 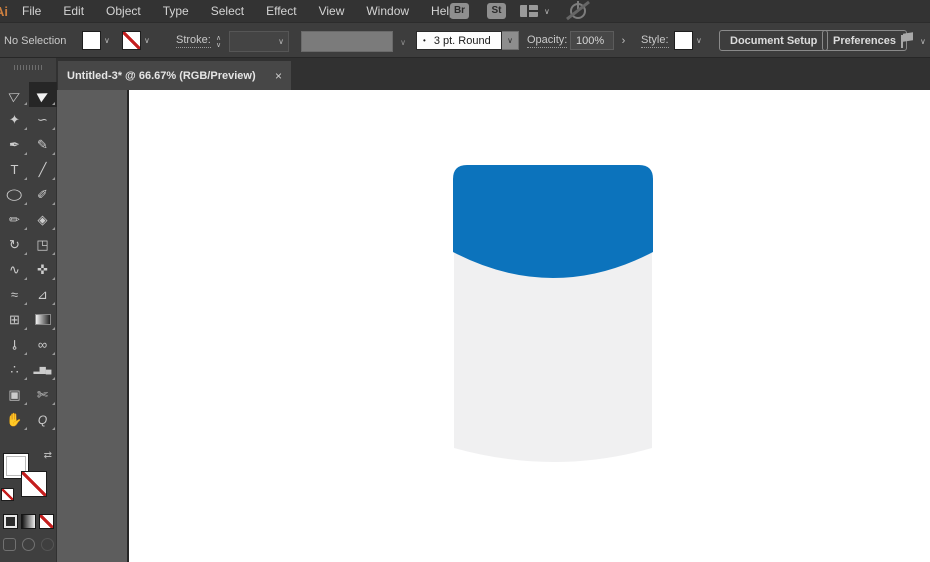 I want to click on mesh-tool: ⊞, so click(x=15, y=319).